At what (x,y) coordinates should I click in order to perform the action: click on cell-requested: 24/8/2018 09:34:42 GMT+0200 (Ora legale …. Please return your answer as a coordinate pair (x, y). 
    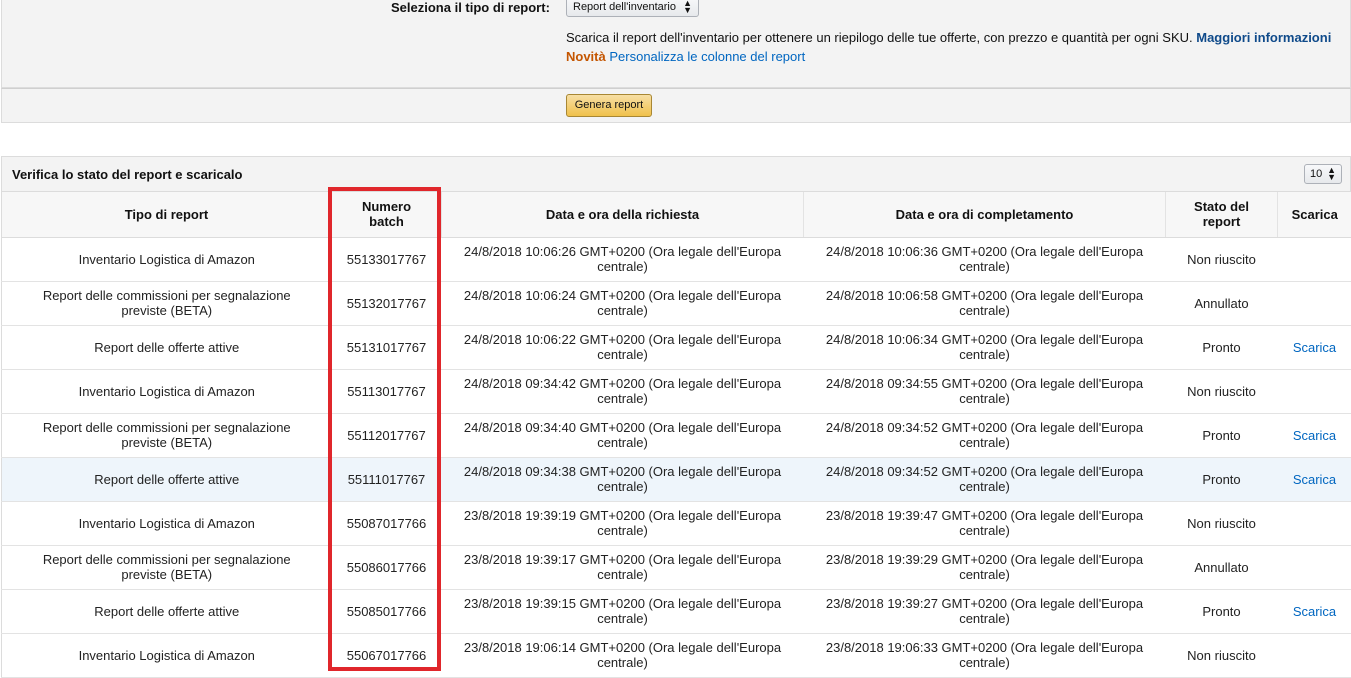
    Looking at the image, I should click on (623, 391).